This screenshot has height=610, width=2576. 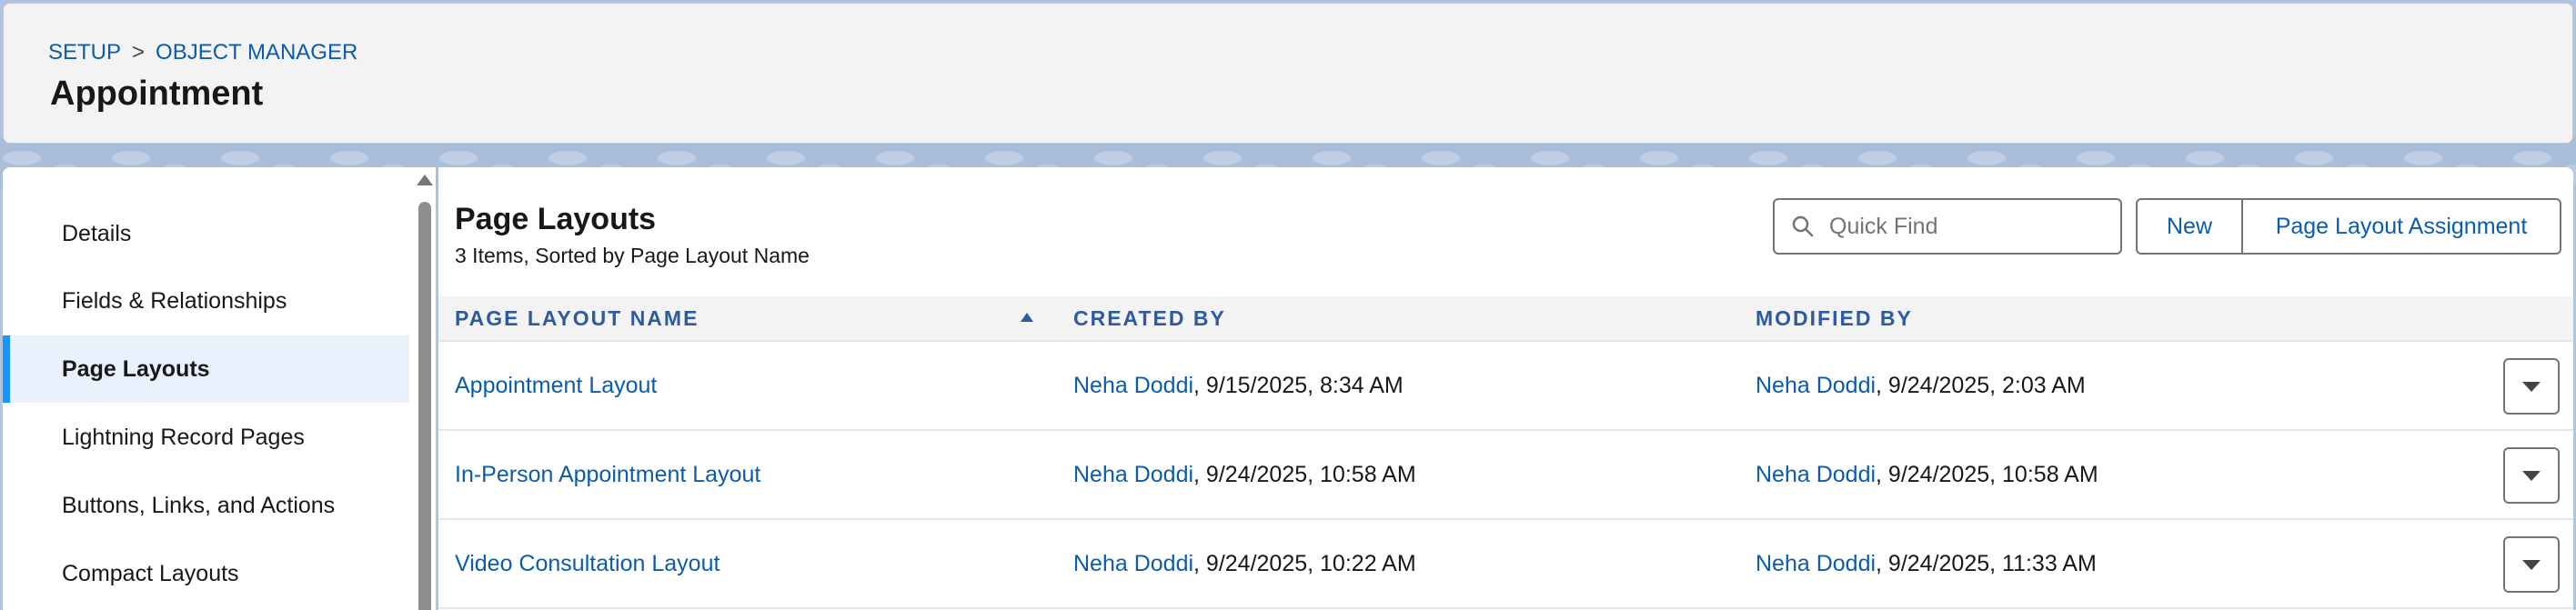 What do you see at coordinates (425, 180) in the screenshot?
I see `scroll-up-arrow-icon` at bounding box center [425, 180].